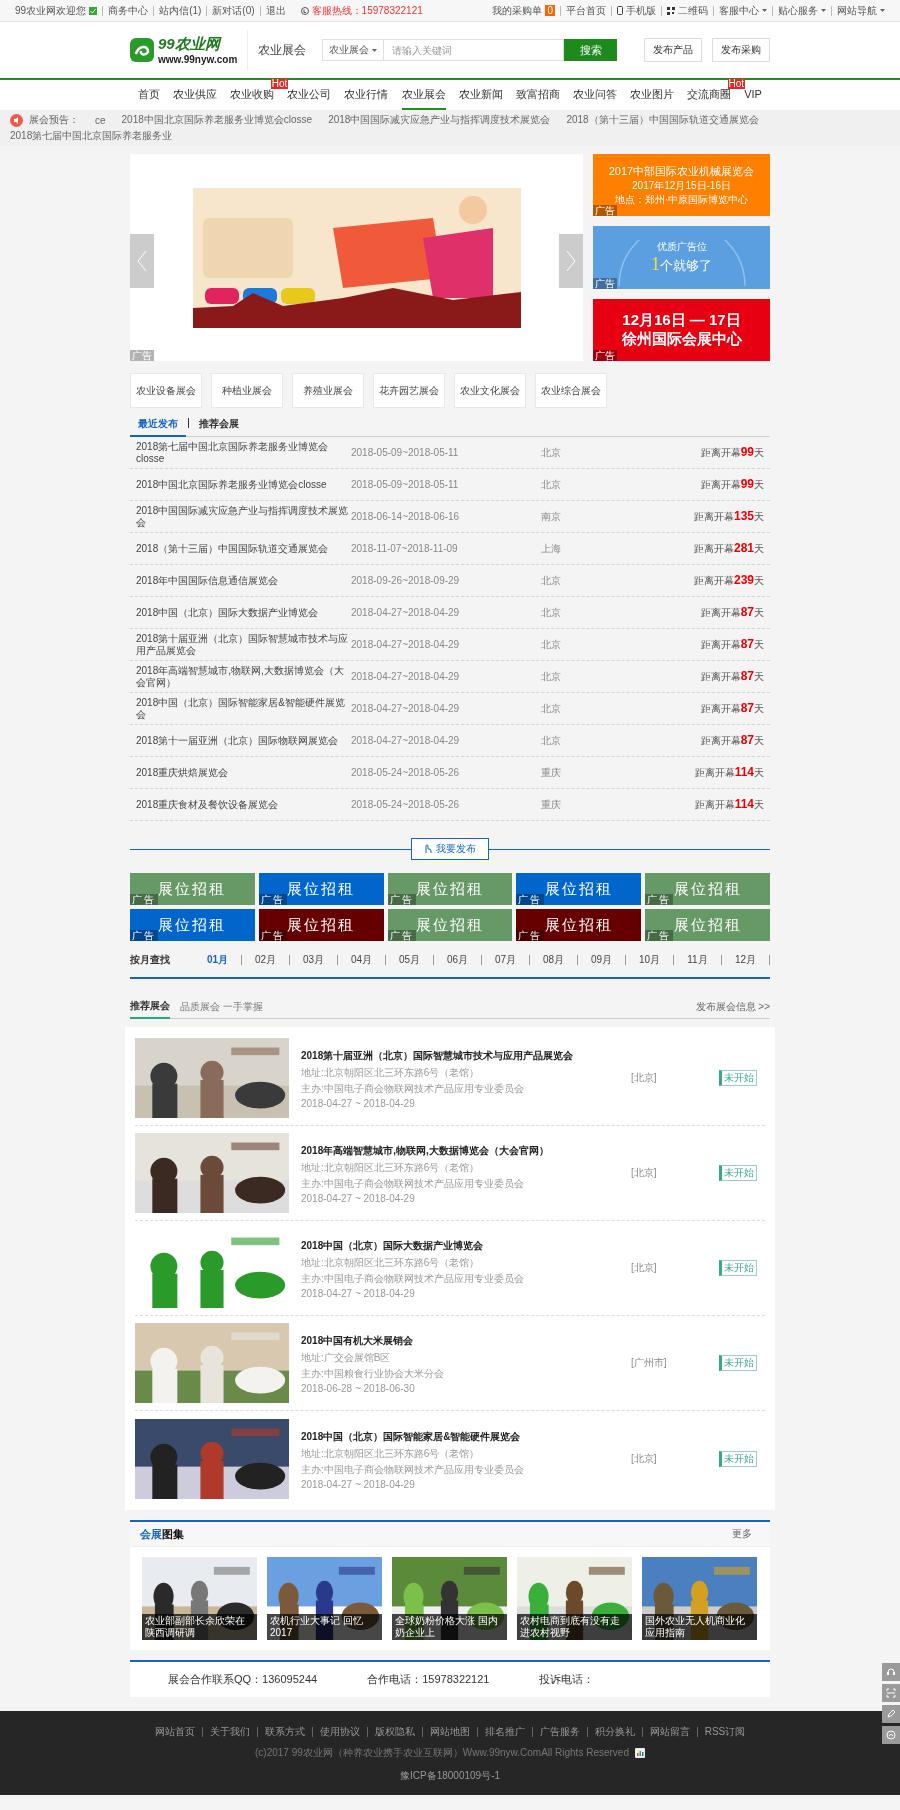 The height and width of the screenshot is (1810, 900). Describe the element at coordinates (243, 740) in the screenshot. I see `expo-name-link: 2018第十一届亚洲（北京）国际物联网展览会` at that location.